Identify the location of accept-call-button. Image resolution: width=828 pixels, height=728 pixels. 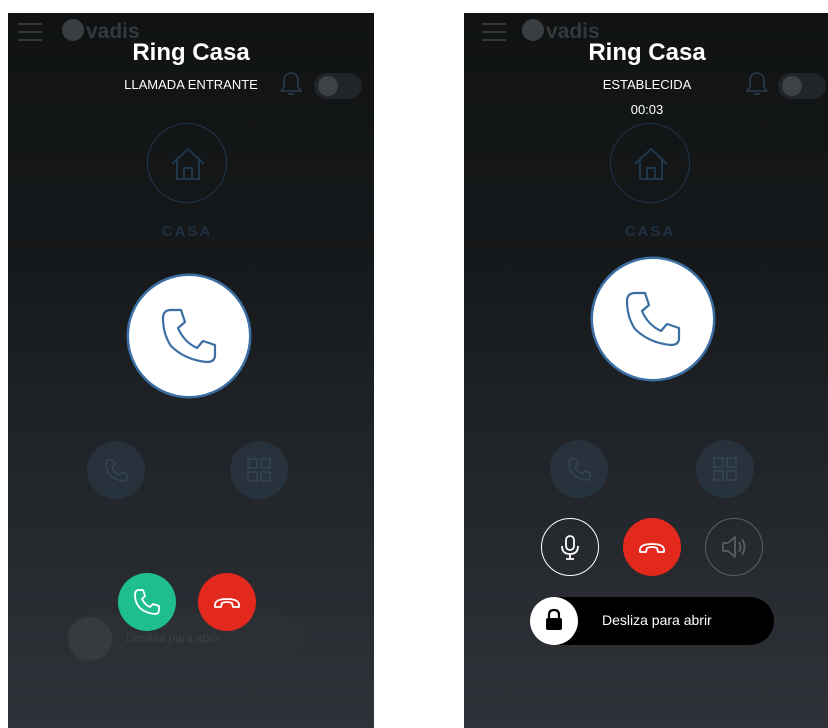
(147, 602).